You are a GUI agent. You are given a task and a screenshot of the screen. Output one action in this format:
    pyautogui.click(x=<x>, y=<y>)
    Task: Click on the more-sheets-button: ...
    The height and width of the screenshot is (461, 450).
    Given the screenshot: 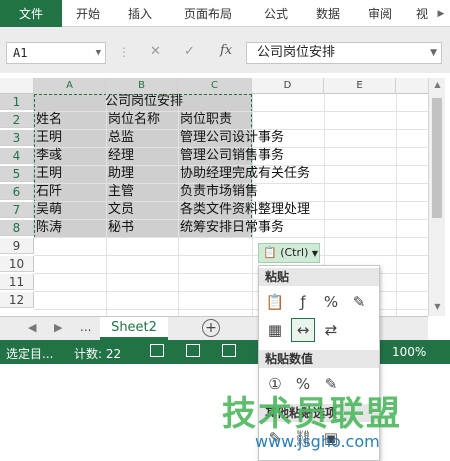 What is the action you would take?
    pyautogui.click(x=85, y=327)
    